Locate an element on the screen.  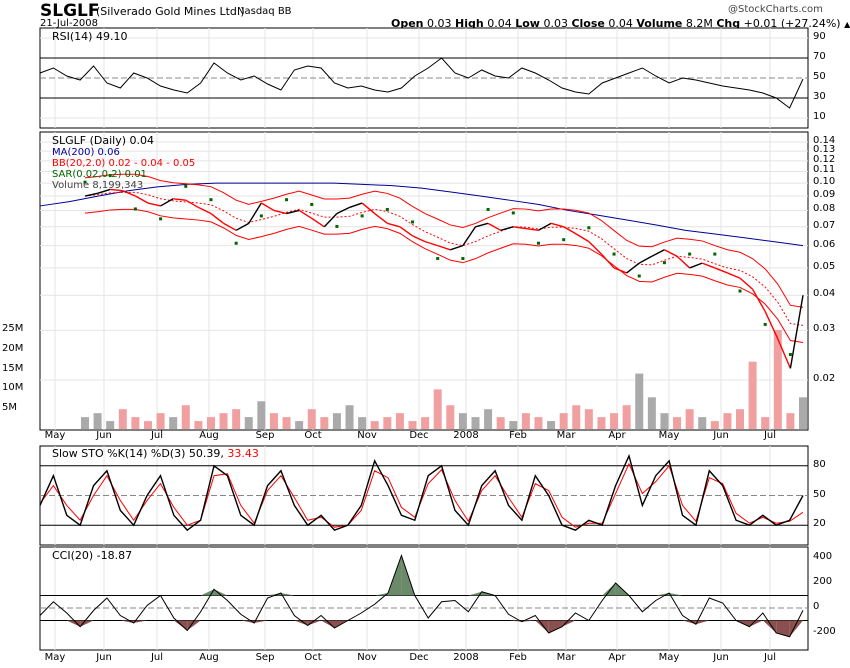
cci-tick-label: 400 is located at coordinates (823, 556).